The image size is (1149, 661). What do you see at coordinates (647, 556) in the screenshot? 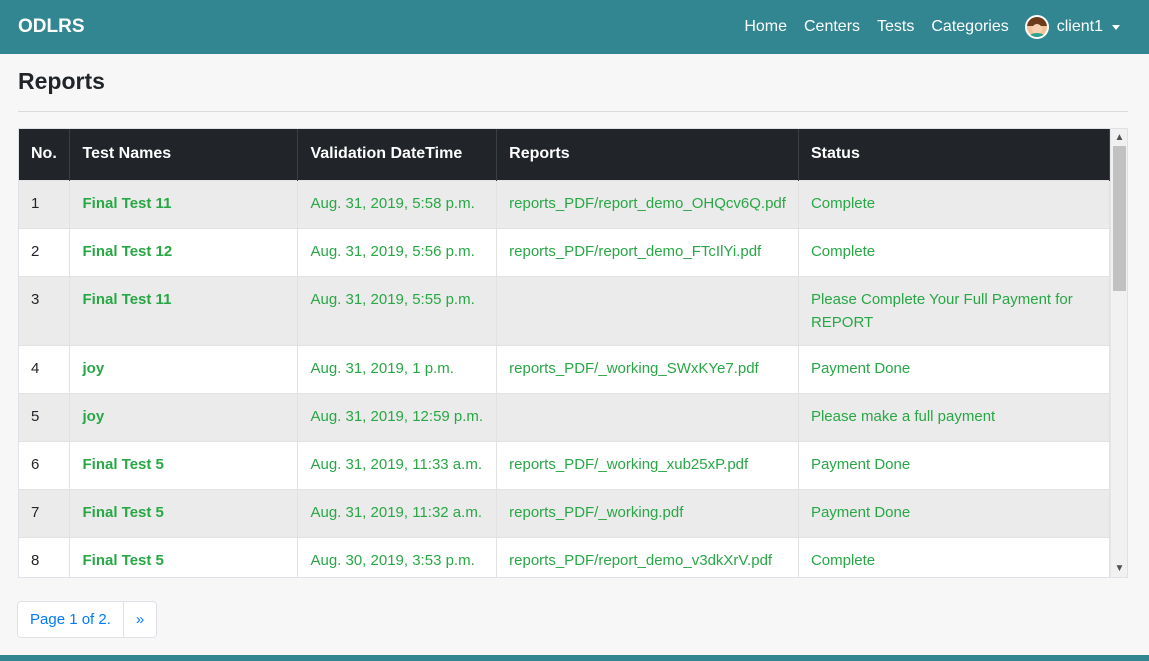
I see `report-file-link: reports_PDF/report_demo_v3dkXrV.pdf` at bounding box center [647, 556].